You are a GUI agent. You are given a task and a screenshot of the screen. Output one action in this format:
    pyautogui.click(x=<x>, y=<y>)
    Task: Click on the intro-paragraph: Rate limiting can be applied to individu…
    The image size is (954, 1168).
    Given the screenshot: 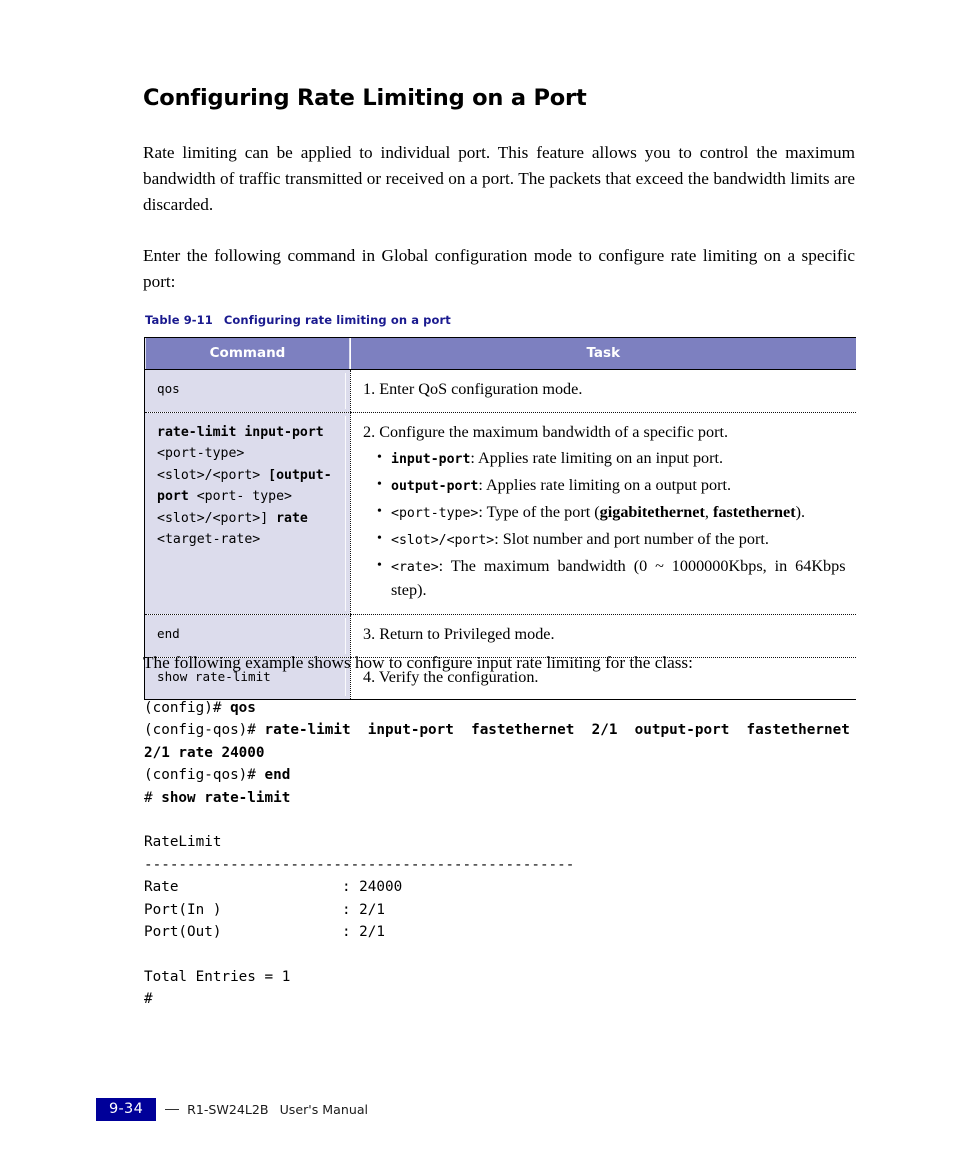 What is the action you would take?
    pyautogui.click(x=499, y=178)
    